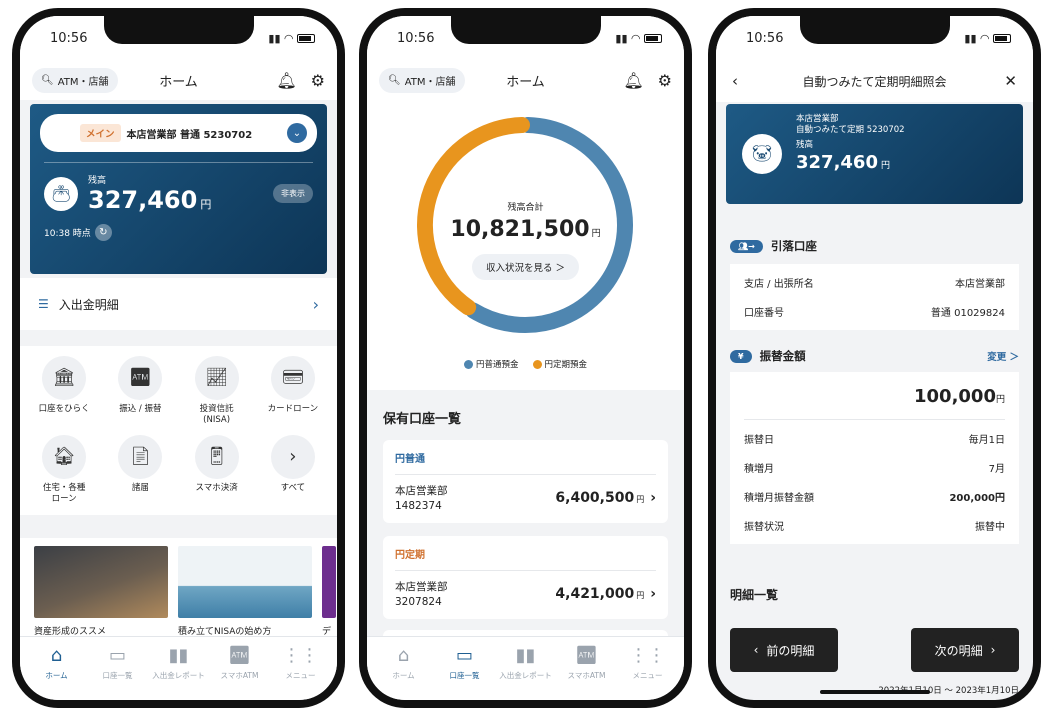  What do you see at coordinates (217, 469) in the screenshot?
I see `menu-item: 📱︎ スマホ決済` at bounding box center [217, 469].